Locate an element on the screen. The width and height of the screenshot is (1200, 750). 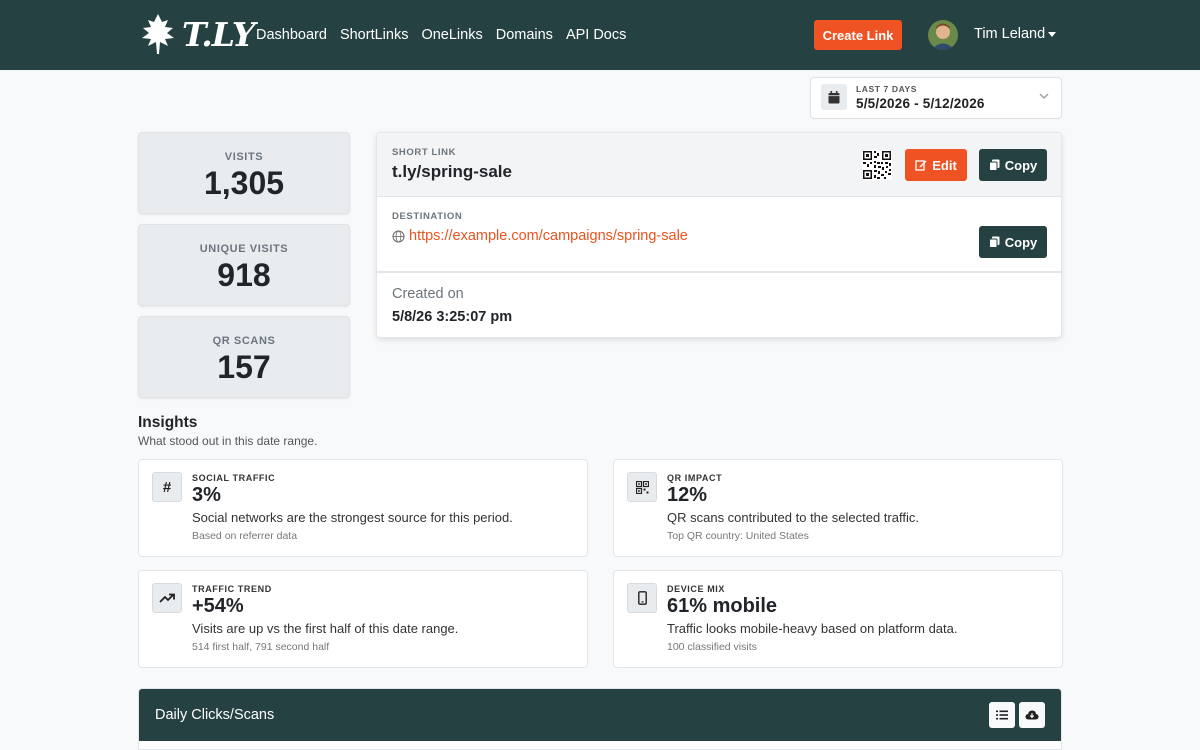
download-button is located at coordinates (1032, 715).